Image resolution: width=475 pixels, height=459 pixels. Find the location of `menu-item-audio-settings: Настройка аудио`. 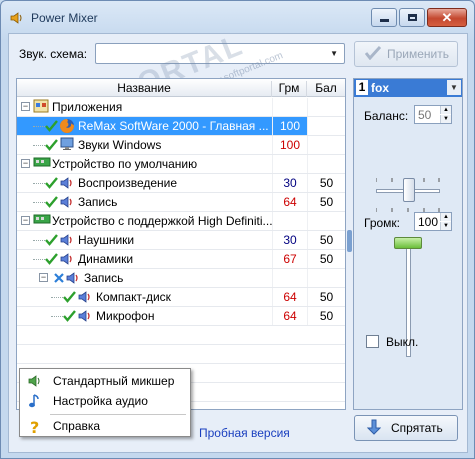

menu-item-audio-settings: Настройка аудио is located at coordinates (105, 401).